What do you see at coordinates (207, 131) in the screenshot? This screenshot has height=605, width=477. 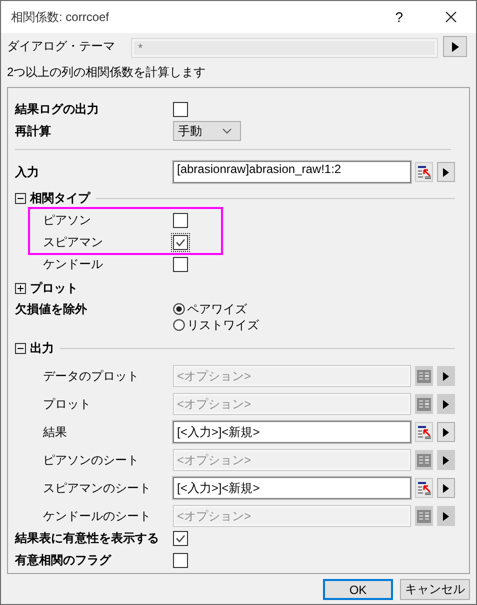 I see `recalculate-dropdown: 手動` at bounding box center [207, 131].